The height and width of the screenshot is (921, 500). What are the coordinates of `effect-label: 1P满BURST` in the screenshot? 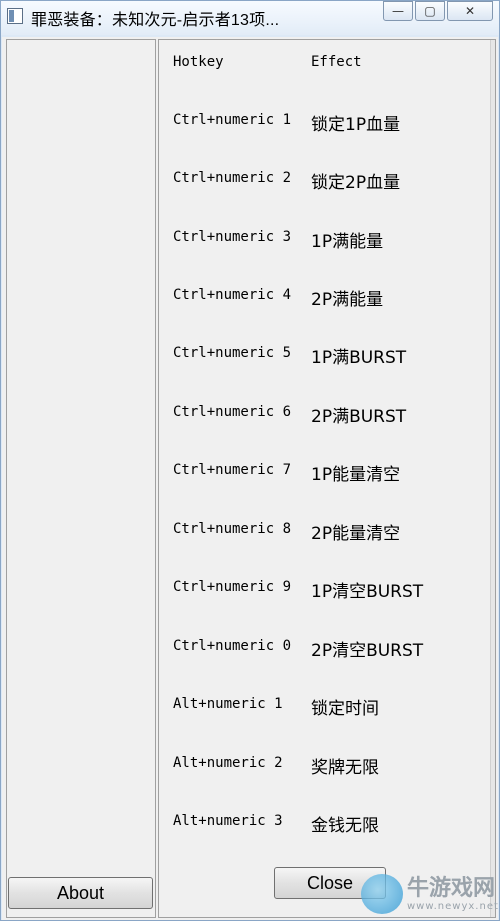 It's located at (359, 358).